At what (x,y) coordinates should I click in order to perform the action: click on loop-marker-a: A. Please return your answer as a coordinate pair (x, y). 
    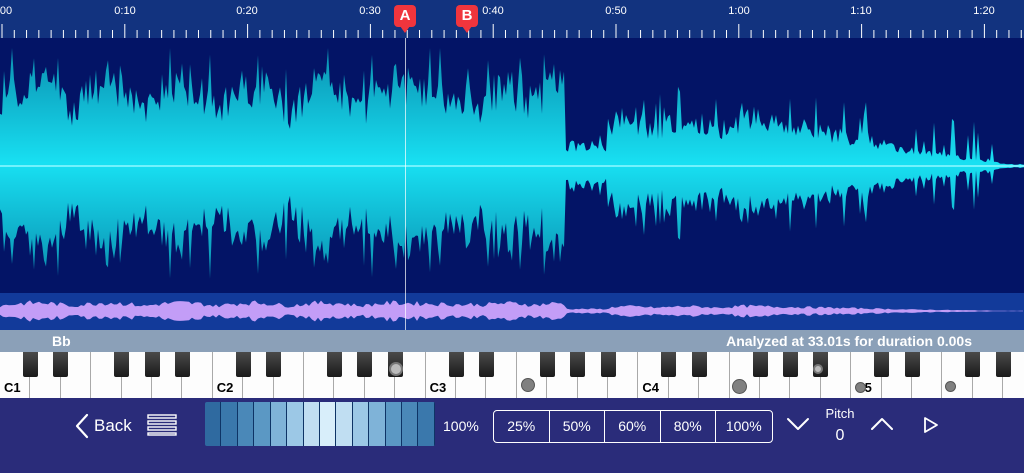
    Looking at the image, I should click on (405, 21).